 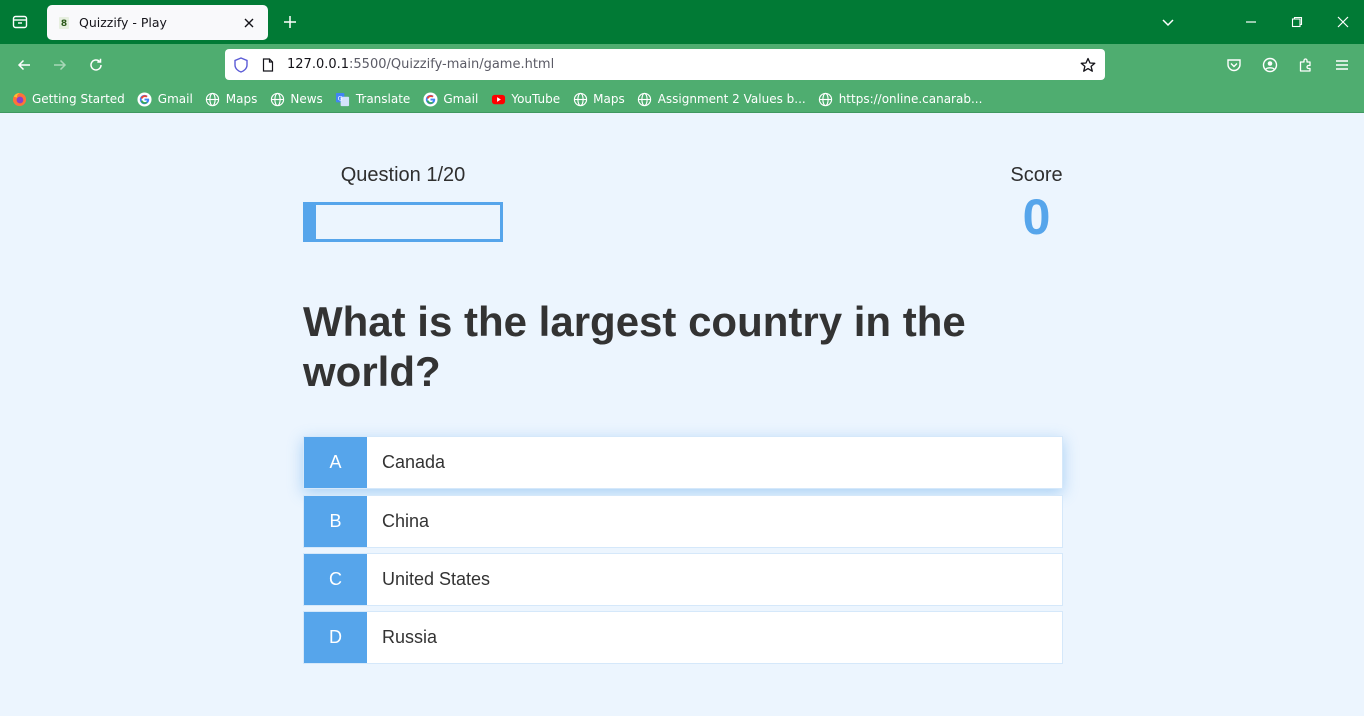 I want to click on choice-a: A Canada, so click(x=683, y=462).